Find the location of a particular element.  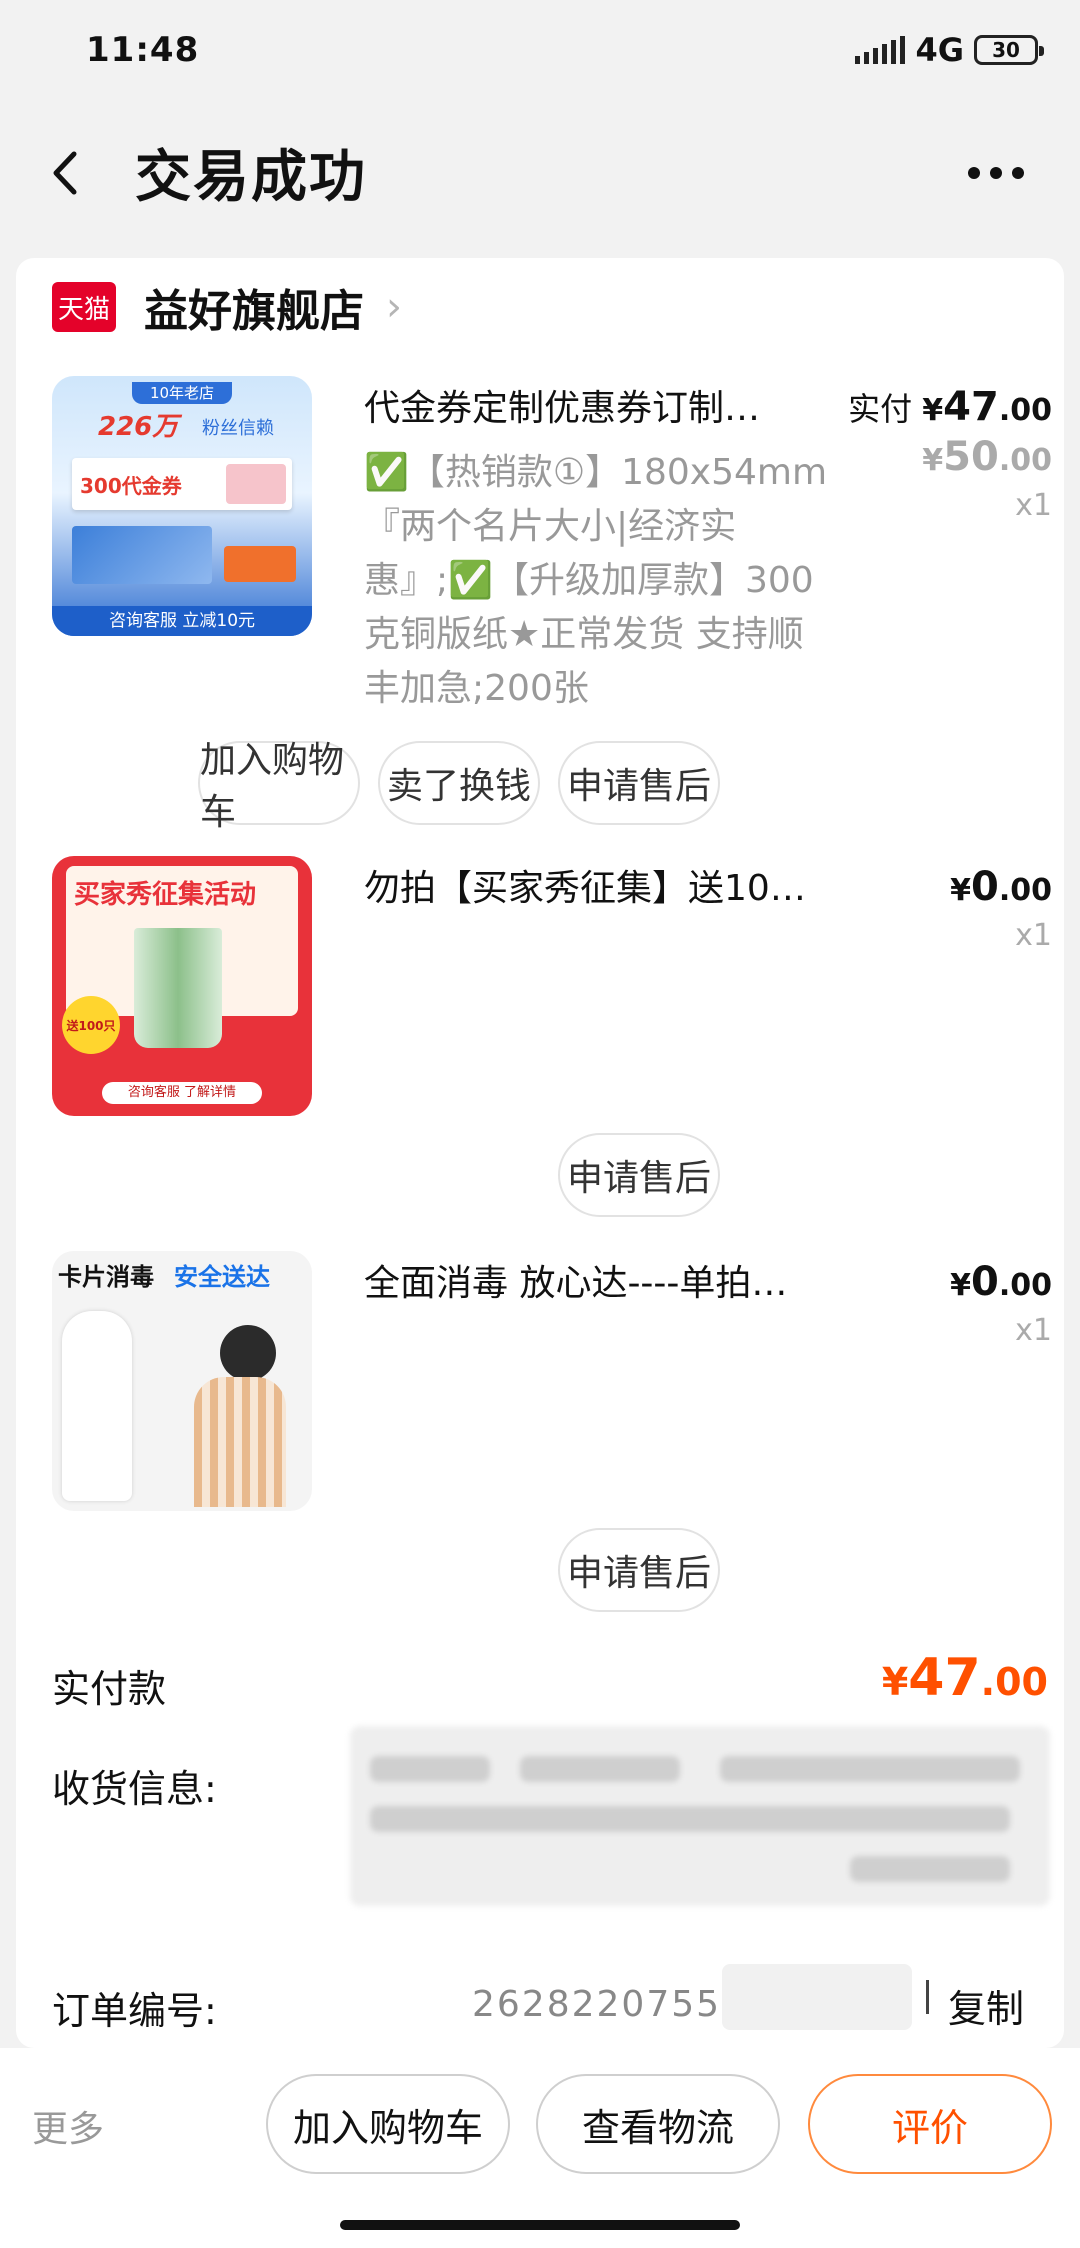

thumb-coupon: 300代金券 is located at coordinates (131, 486).